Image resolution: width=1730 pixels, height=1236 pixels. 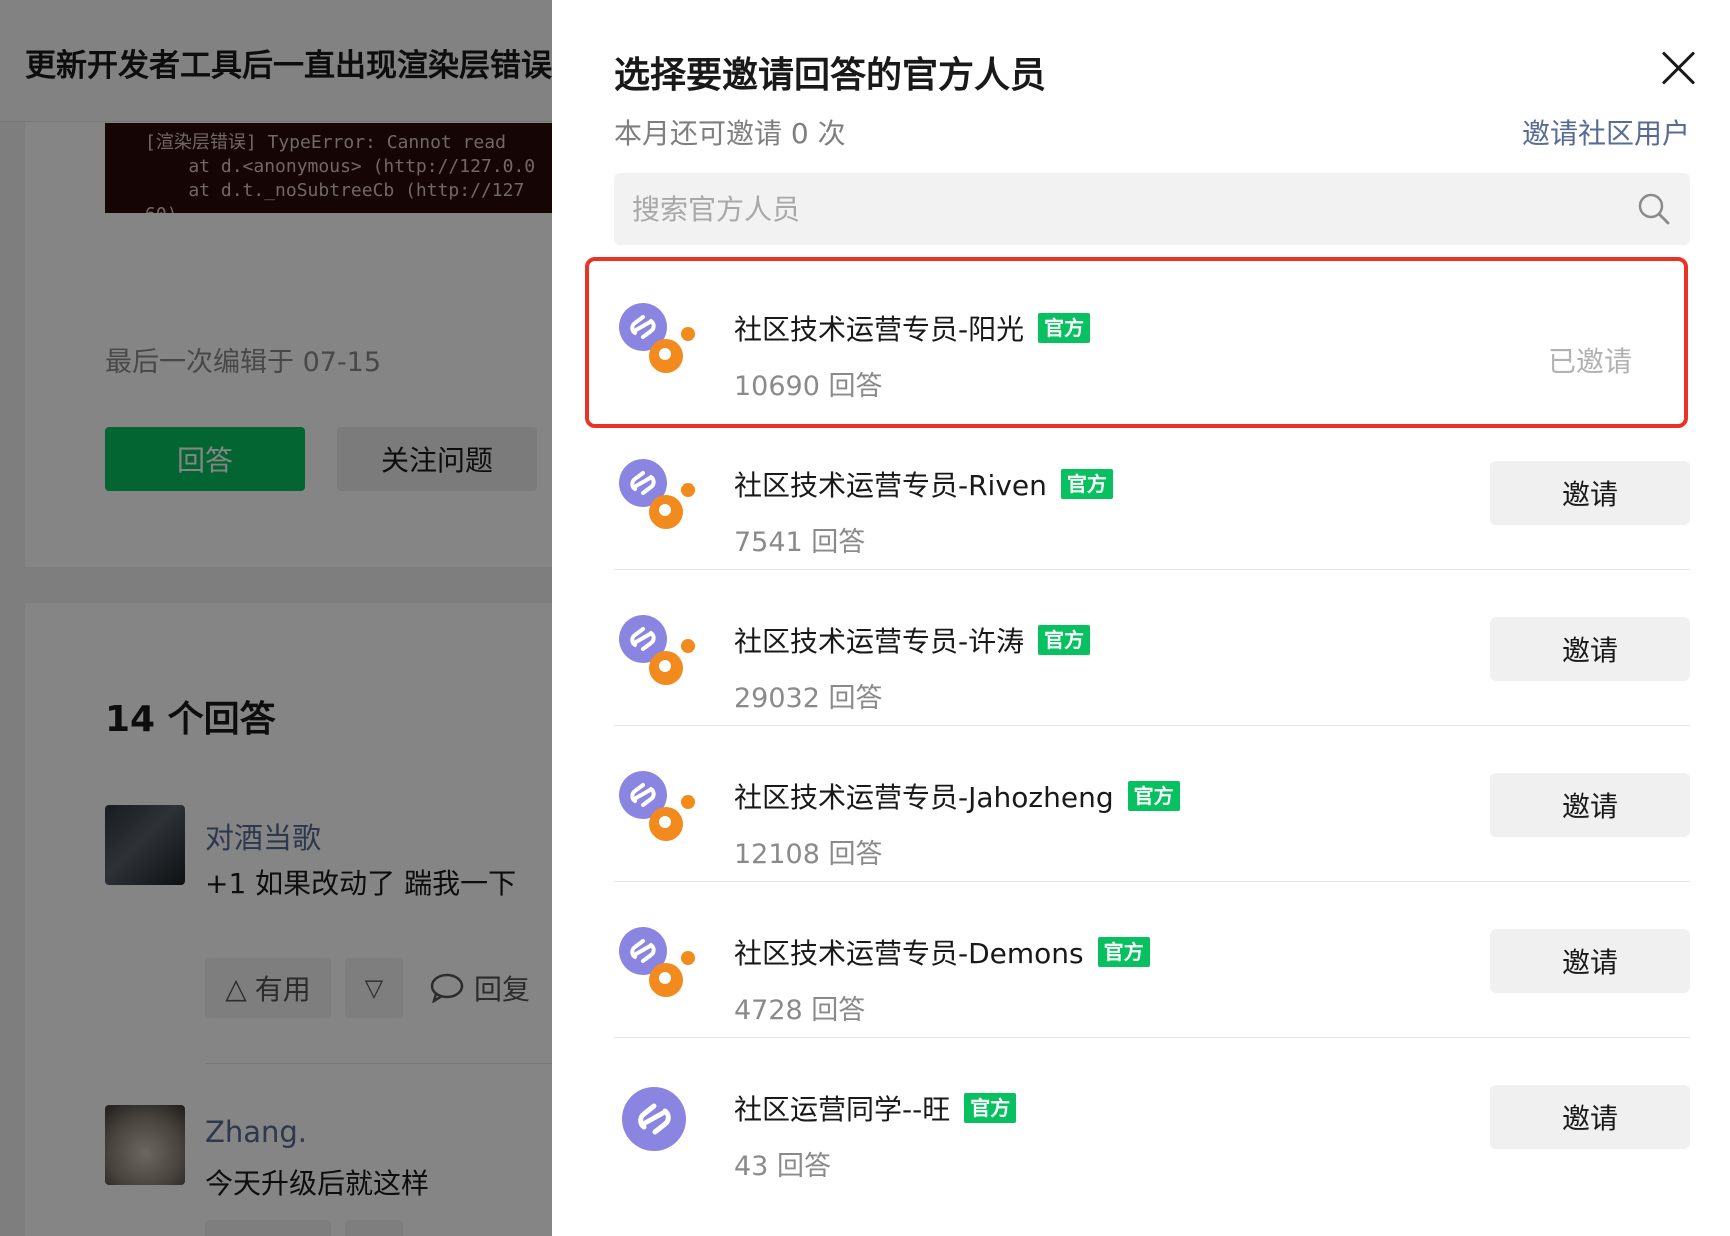 I want to click on member-name-line: 社区技术运营专员-Demons 官方, so click(x=942, y=952).